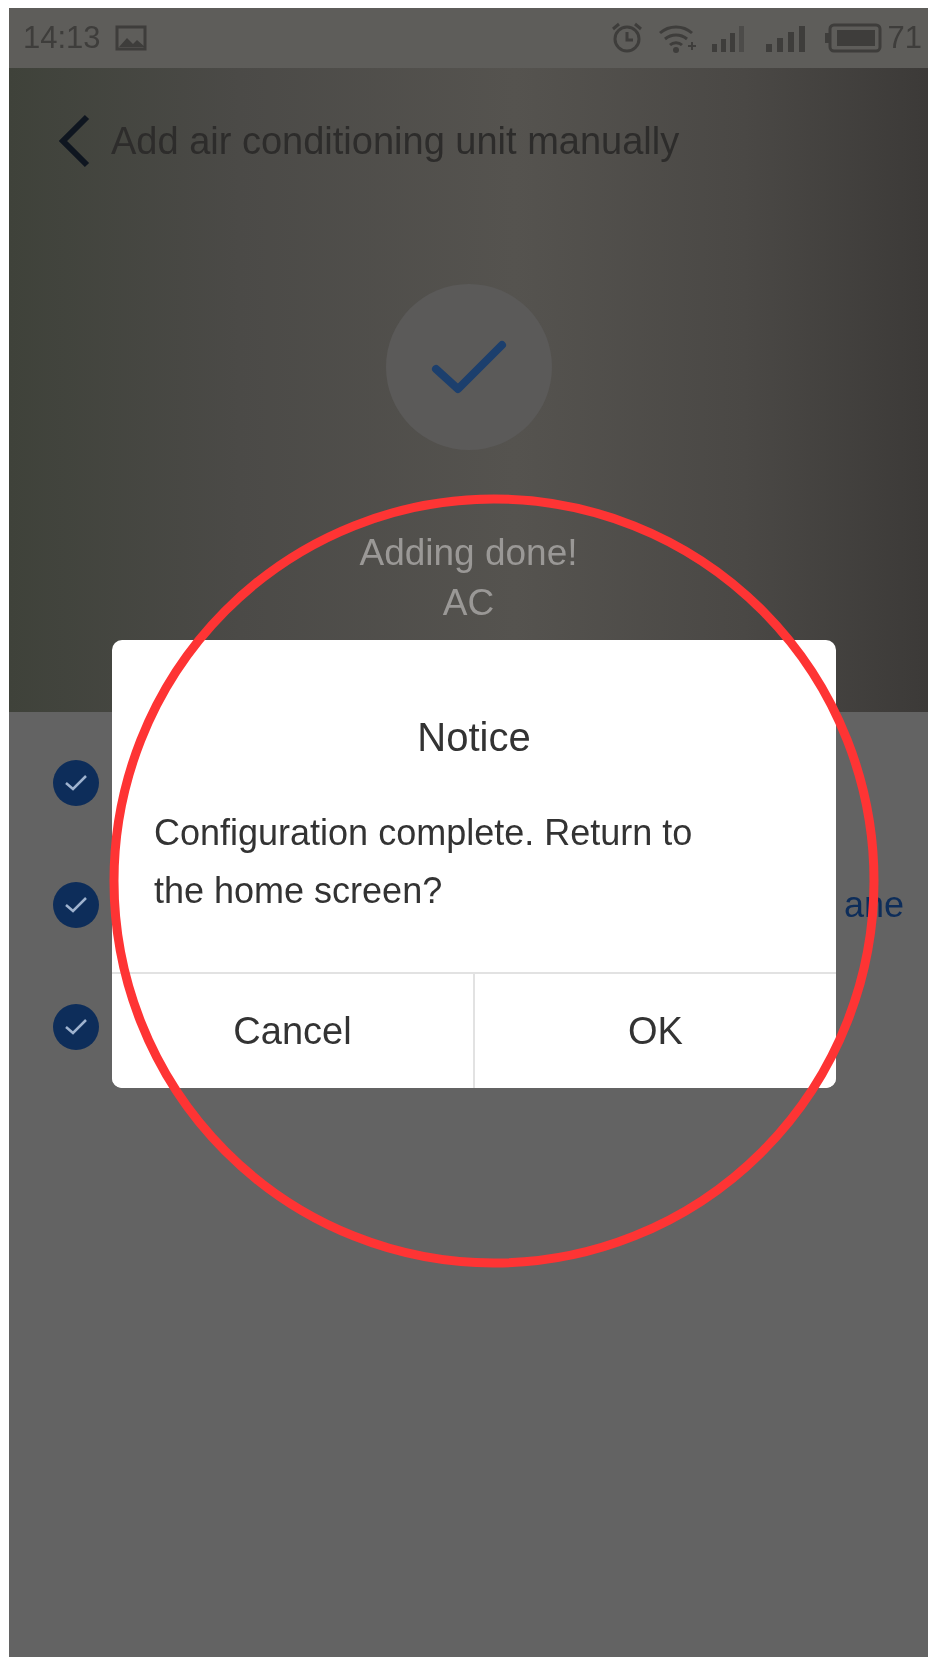 The image size is (928, 1657). What do you see at coordinates (654, 1031) in the screenshot?
I see `ok-button: OK` at bounding box center [654, 1031].